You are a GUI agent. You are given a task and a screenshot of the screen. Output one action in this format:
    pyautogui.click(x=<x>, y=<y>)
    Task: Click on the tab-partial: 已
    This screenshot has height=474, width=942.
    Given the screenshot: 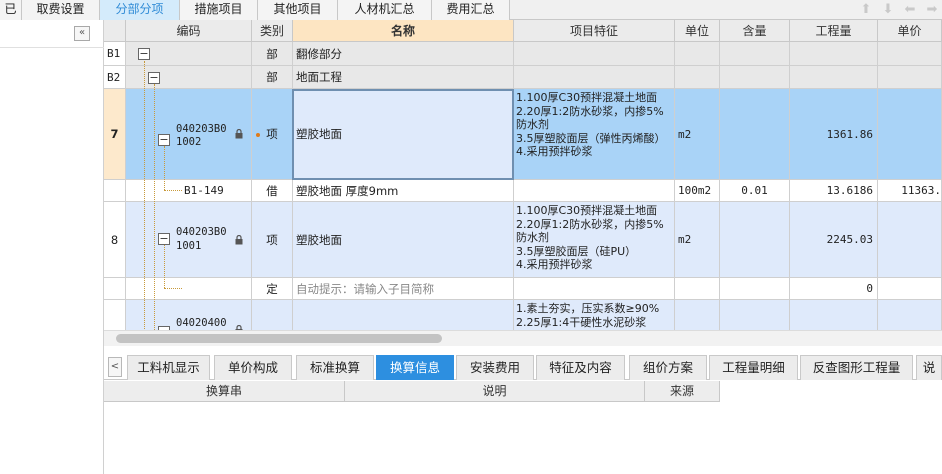 What is the action you would take?
    pyautogui.click(x=11, y=10)
    